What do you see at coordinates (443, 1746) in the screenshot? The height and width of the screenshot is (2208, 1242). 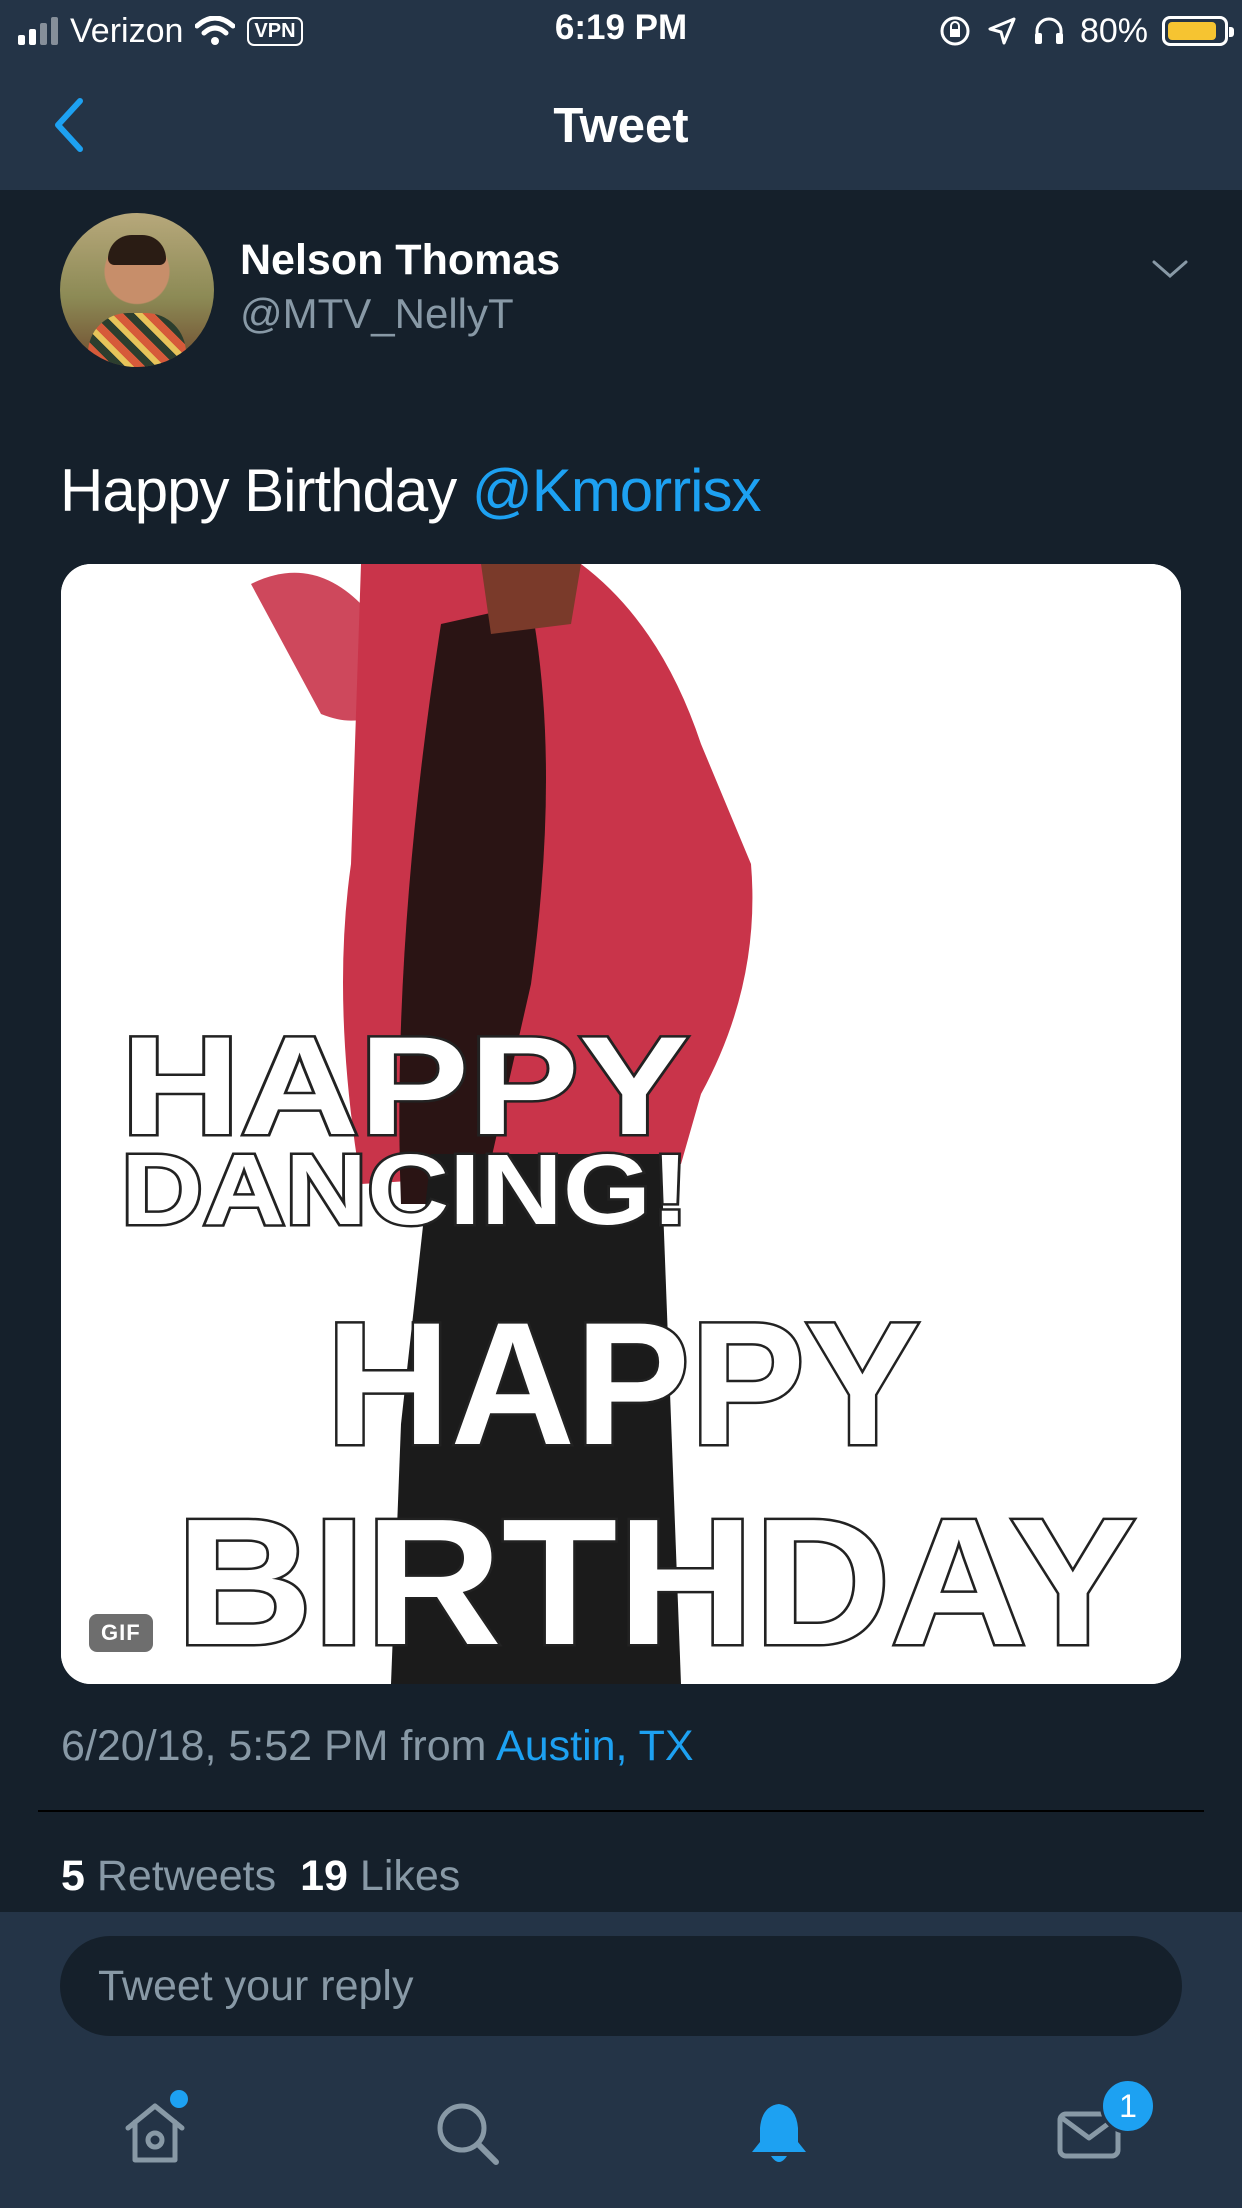 I see `from-label: from` at bounding box center [443, 1746].